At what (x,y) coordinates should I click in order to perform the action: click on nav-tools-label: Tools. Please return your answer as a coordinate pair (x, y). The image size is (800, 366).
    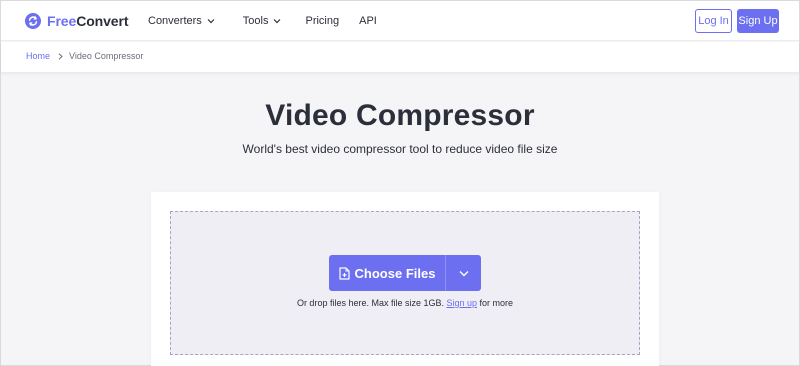
    Looking at the image, I should click on (255, 21).